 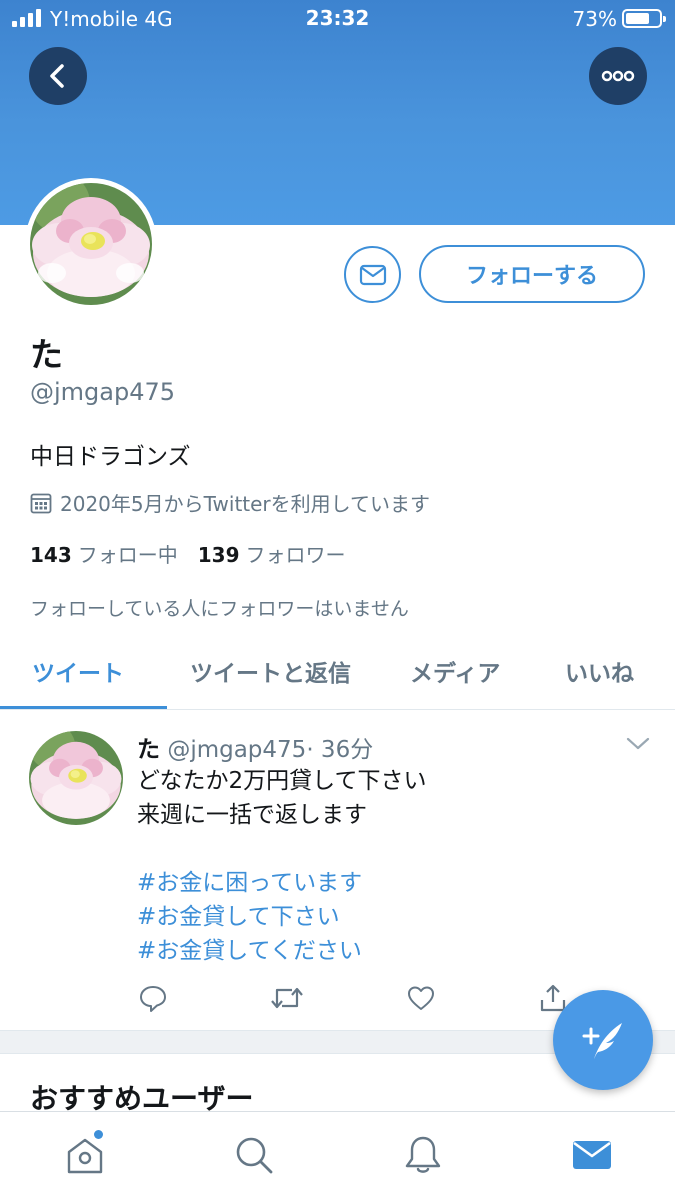 What do you see at coordinates (337, 19) in the screenshot?
I see `status-bar: Y!mobile 4G 23:32 73%` at bounding box center [337, 19].